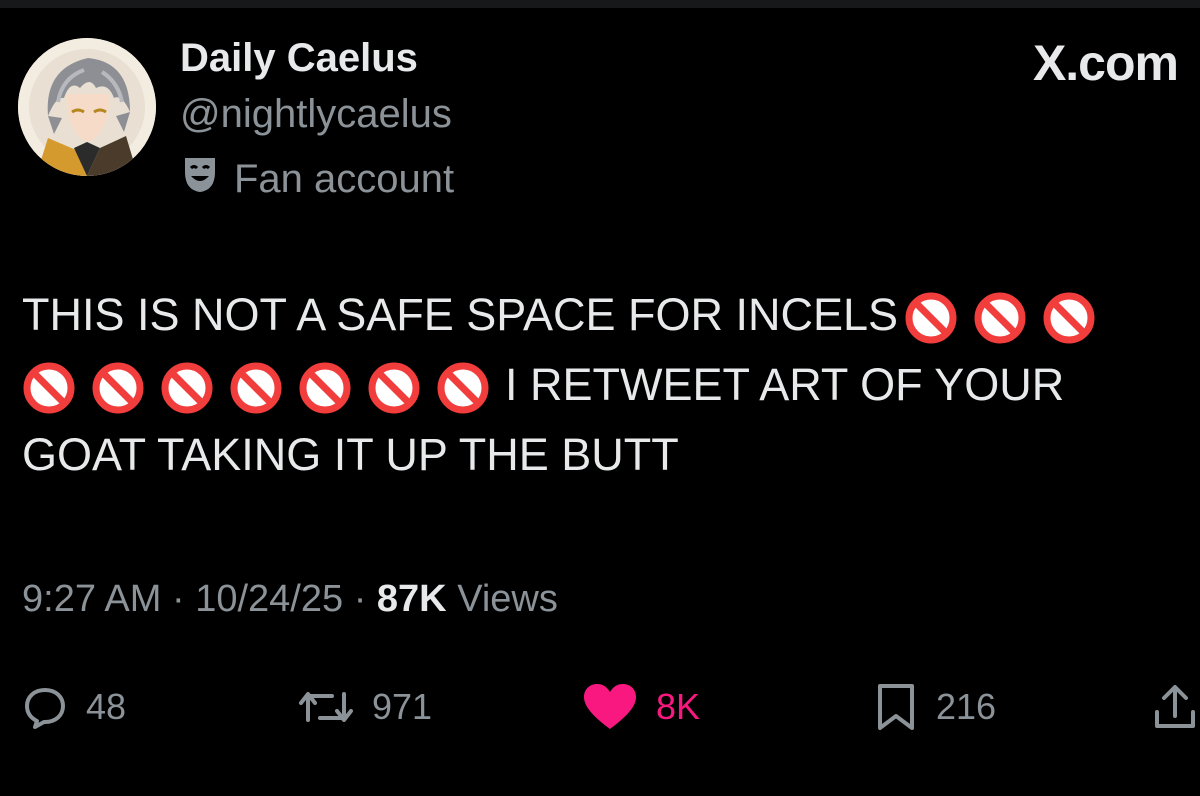 The image size is (1200, 796). I want to click on tweet-line-3: GOAT TAKING IT UP THE BUTT, so click(605, 455).